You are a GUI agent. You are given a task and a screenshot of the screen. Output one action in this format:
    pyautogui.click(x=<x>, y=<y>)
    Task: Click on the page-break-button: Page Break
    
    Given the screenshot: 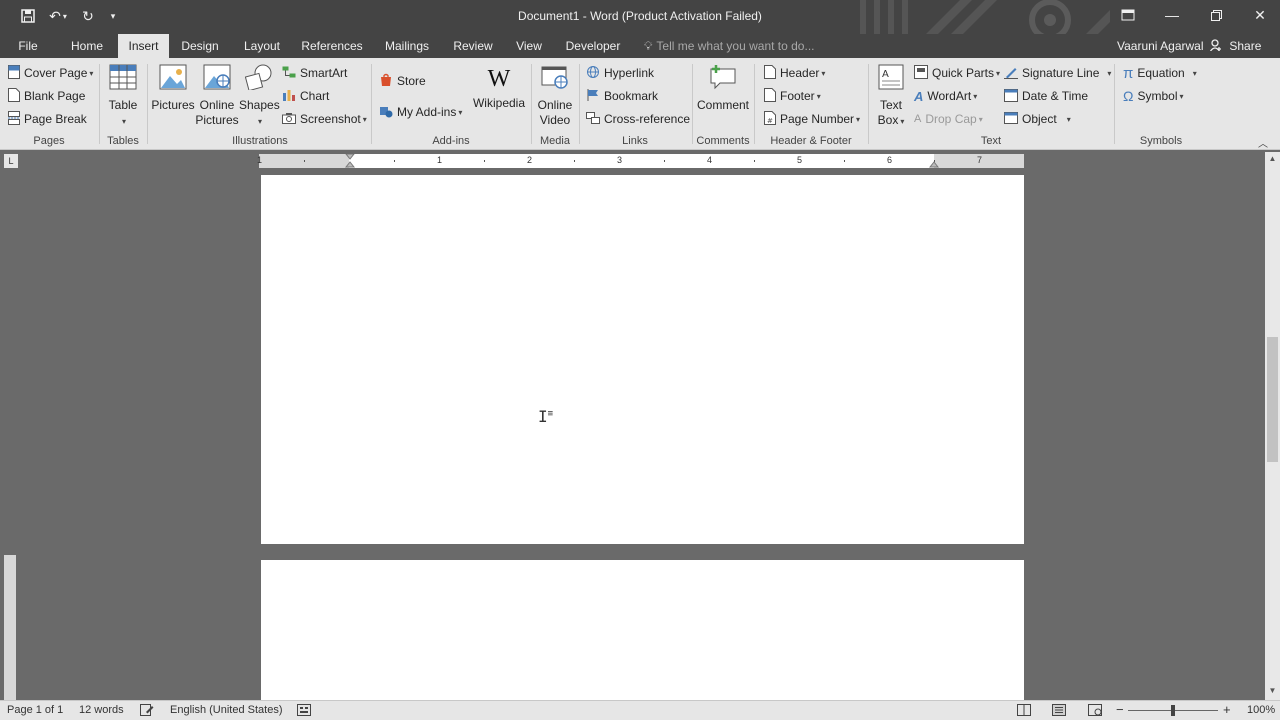 What is the action you would take?
    pyautogui.click(x=47, y=119)
    